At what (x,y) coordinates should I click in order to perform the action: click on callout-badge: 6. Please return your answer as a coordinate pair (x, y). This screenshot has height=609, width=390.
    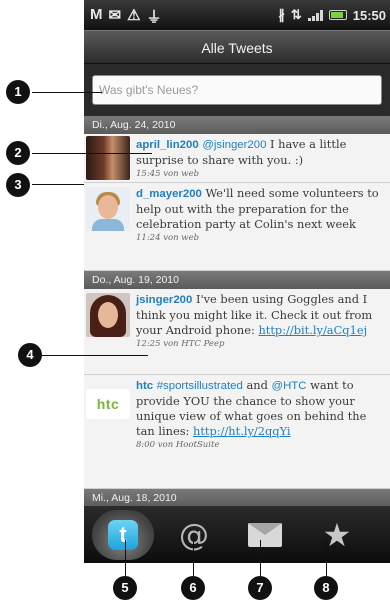
    Looking at the image, I should click on (193, 588).